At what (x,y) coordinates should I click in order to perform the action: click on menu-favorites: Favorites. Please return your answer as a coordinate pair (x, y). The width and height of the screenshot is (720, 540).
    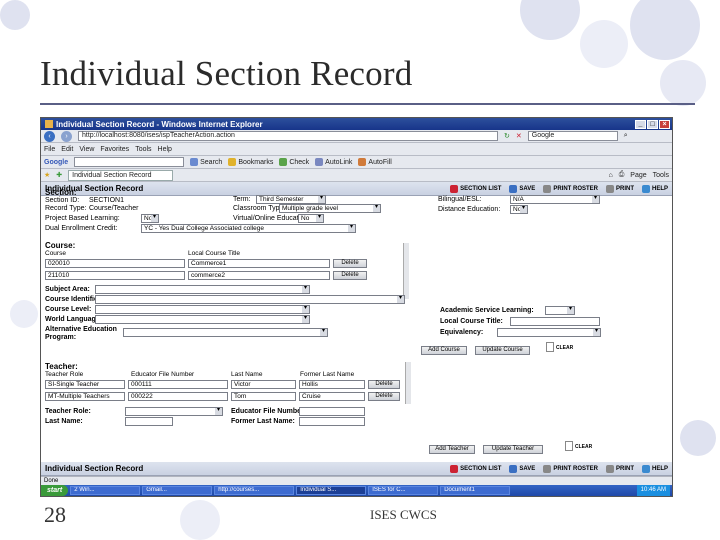
    Looking at the image, I should click on (114, 149).